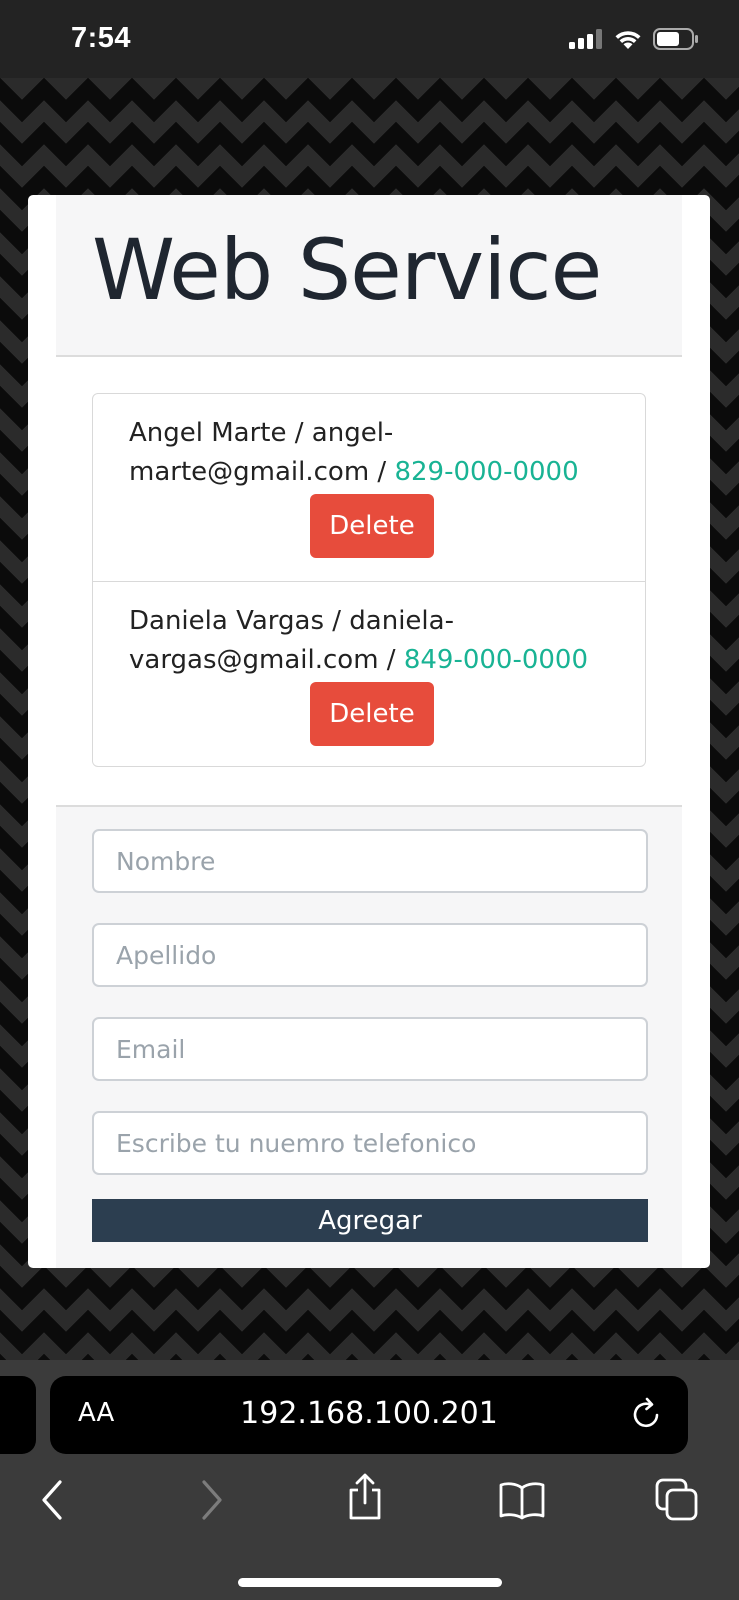  Describe the element at coordinates (101, 38) in the screenshot. I see `status-time: 7:54` at that location.